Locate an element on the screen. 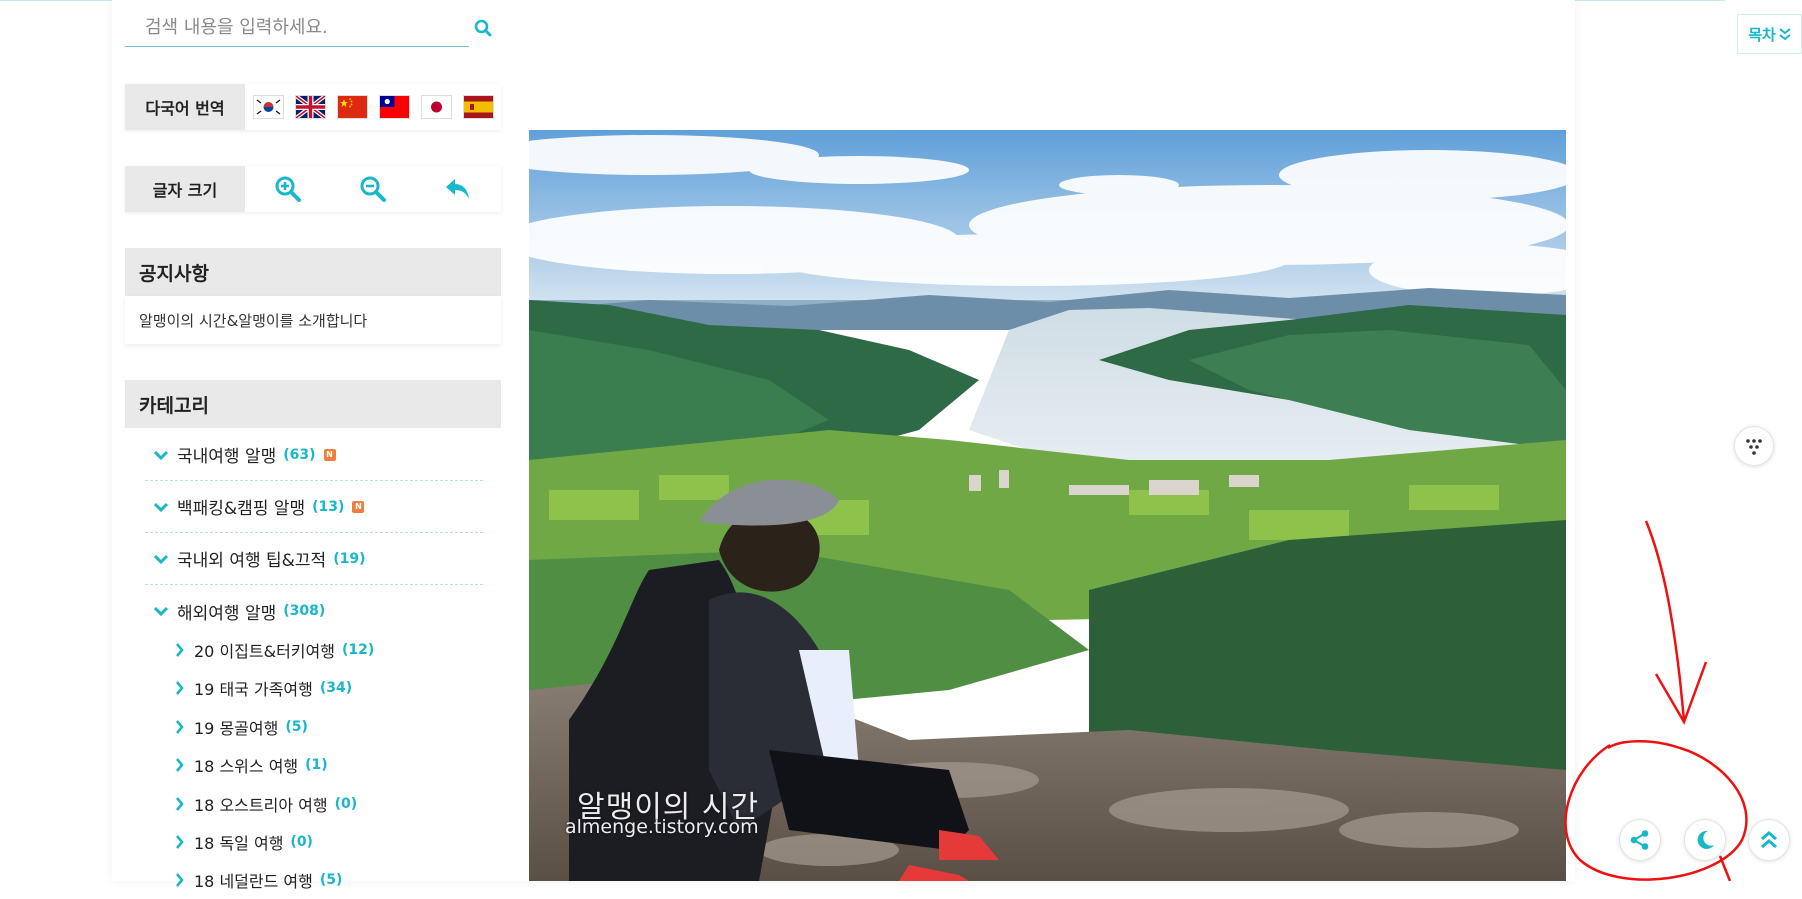 The width and height of the screenshot is (1802, 899). category-title: 카테고리 is located at coordinates (313, 404).